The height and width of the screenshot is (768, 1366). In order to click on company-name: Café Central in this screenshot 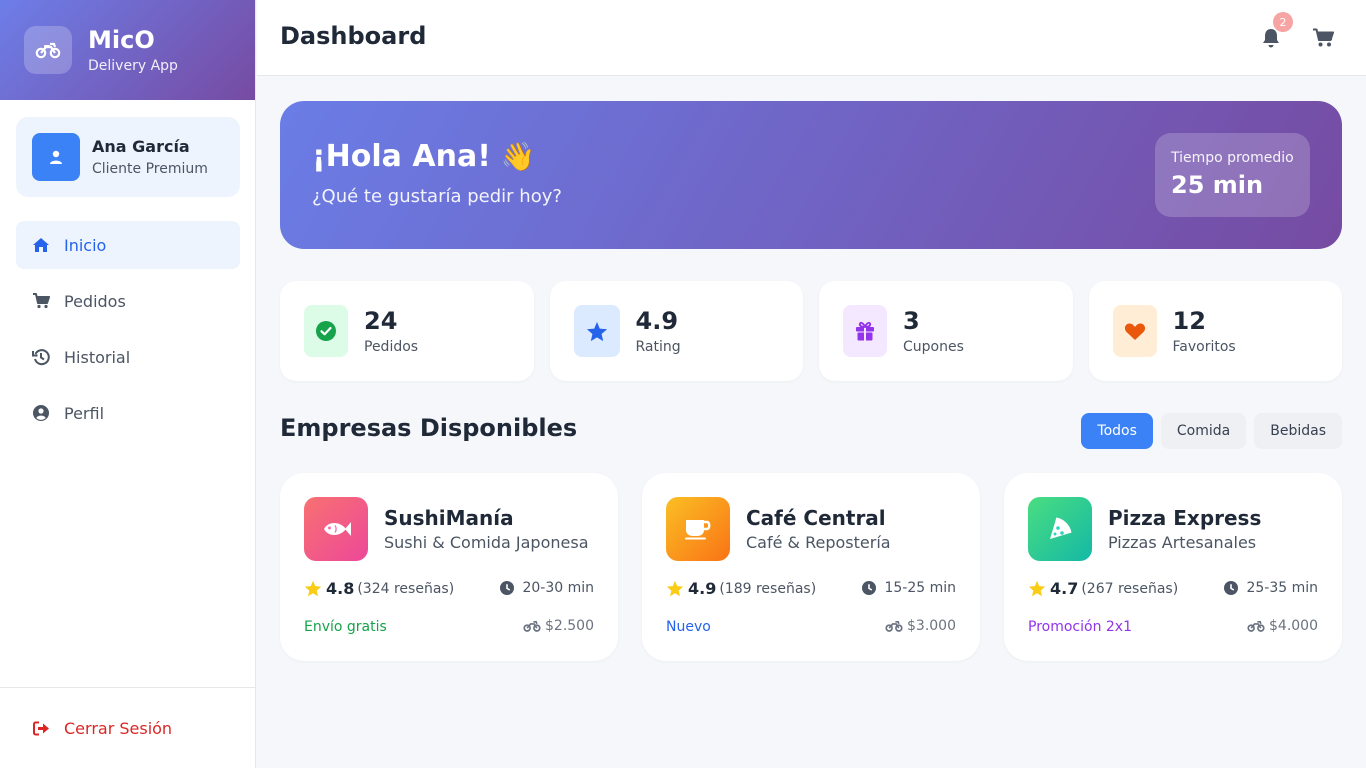, I will do `click(816, 518)`.